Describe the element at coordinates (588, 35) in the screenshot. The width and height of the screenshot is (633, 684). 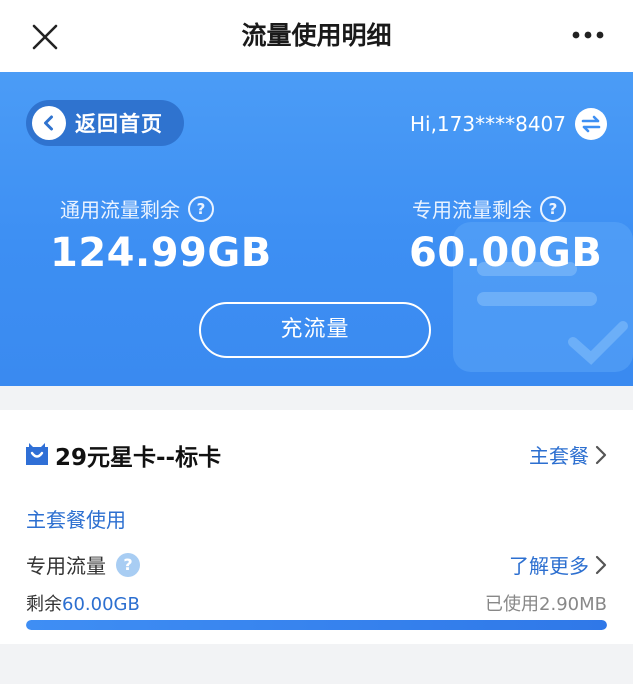
I see `more-dots-icon` at that location.